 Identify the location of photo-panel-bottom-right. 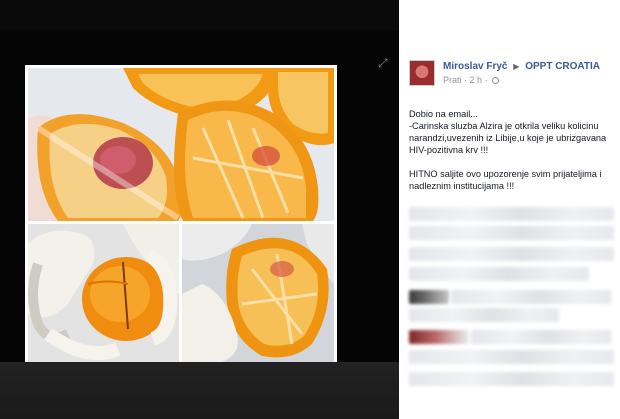
(258, 293).